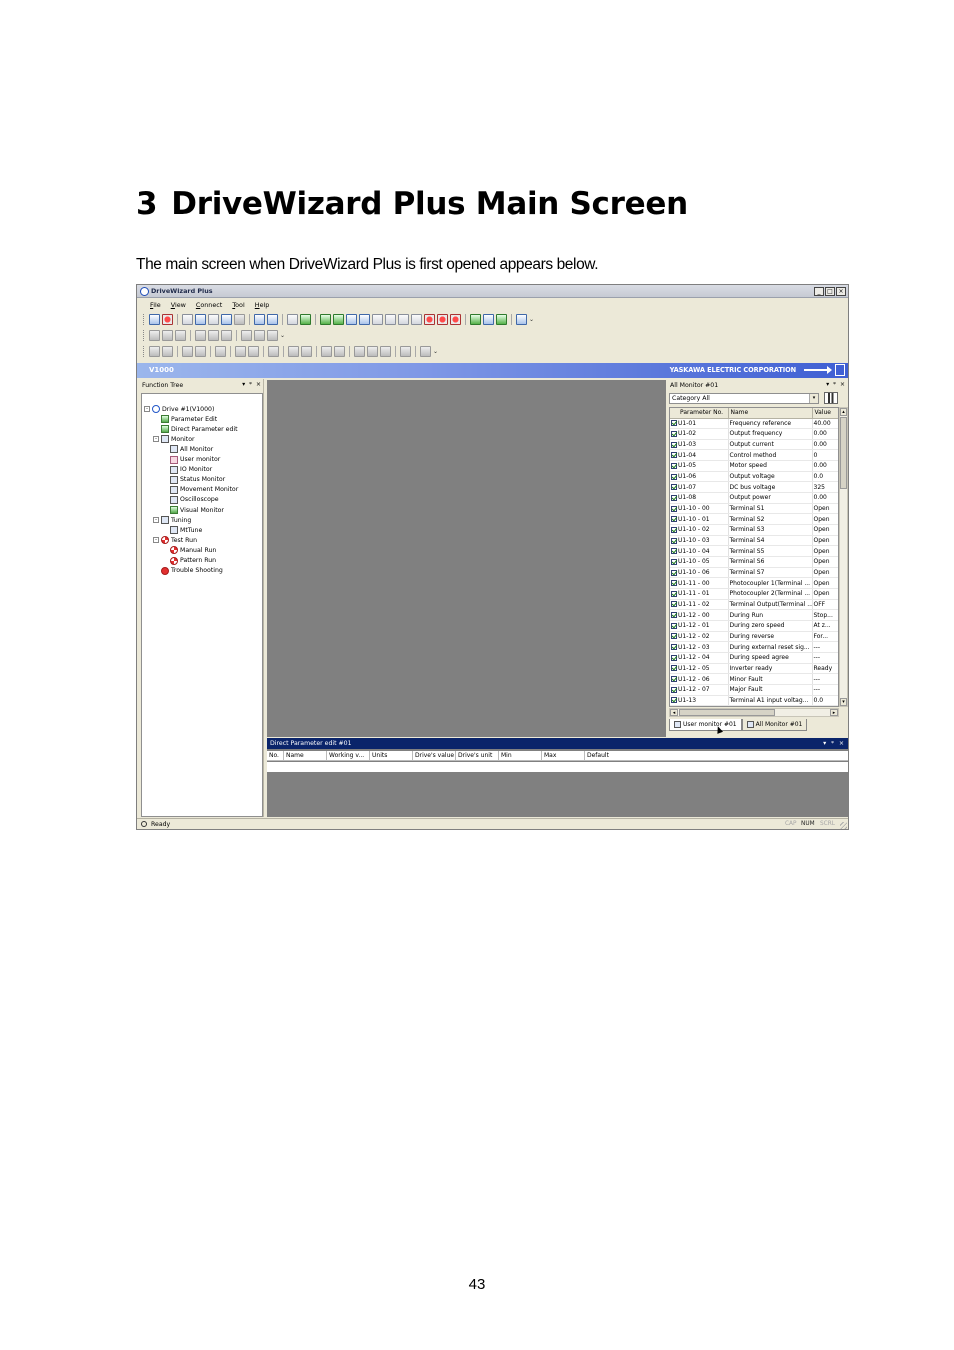 The width and height of the screenshot is (954, 1350). What do you see at coordinates (179, 409) in the screenshot?
I see `tree-item-drive-1-v1000: - Drive #1(V1000)` at bounding box center [179, 409].